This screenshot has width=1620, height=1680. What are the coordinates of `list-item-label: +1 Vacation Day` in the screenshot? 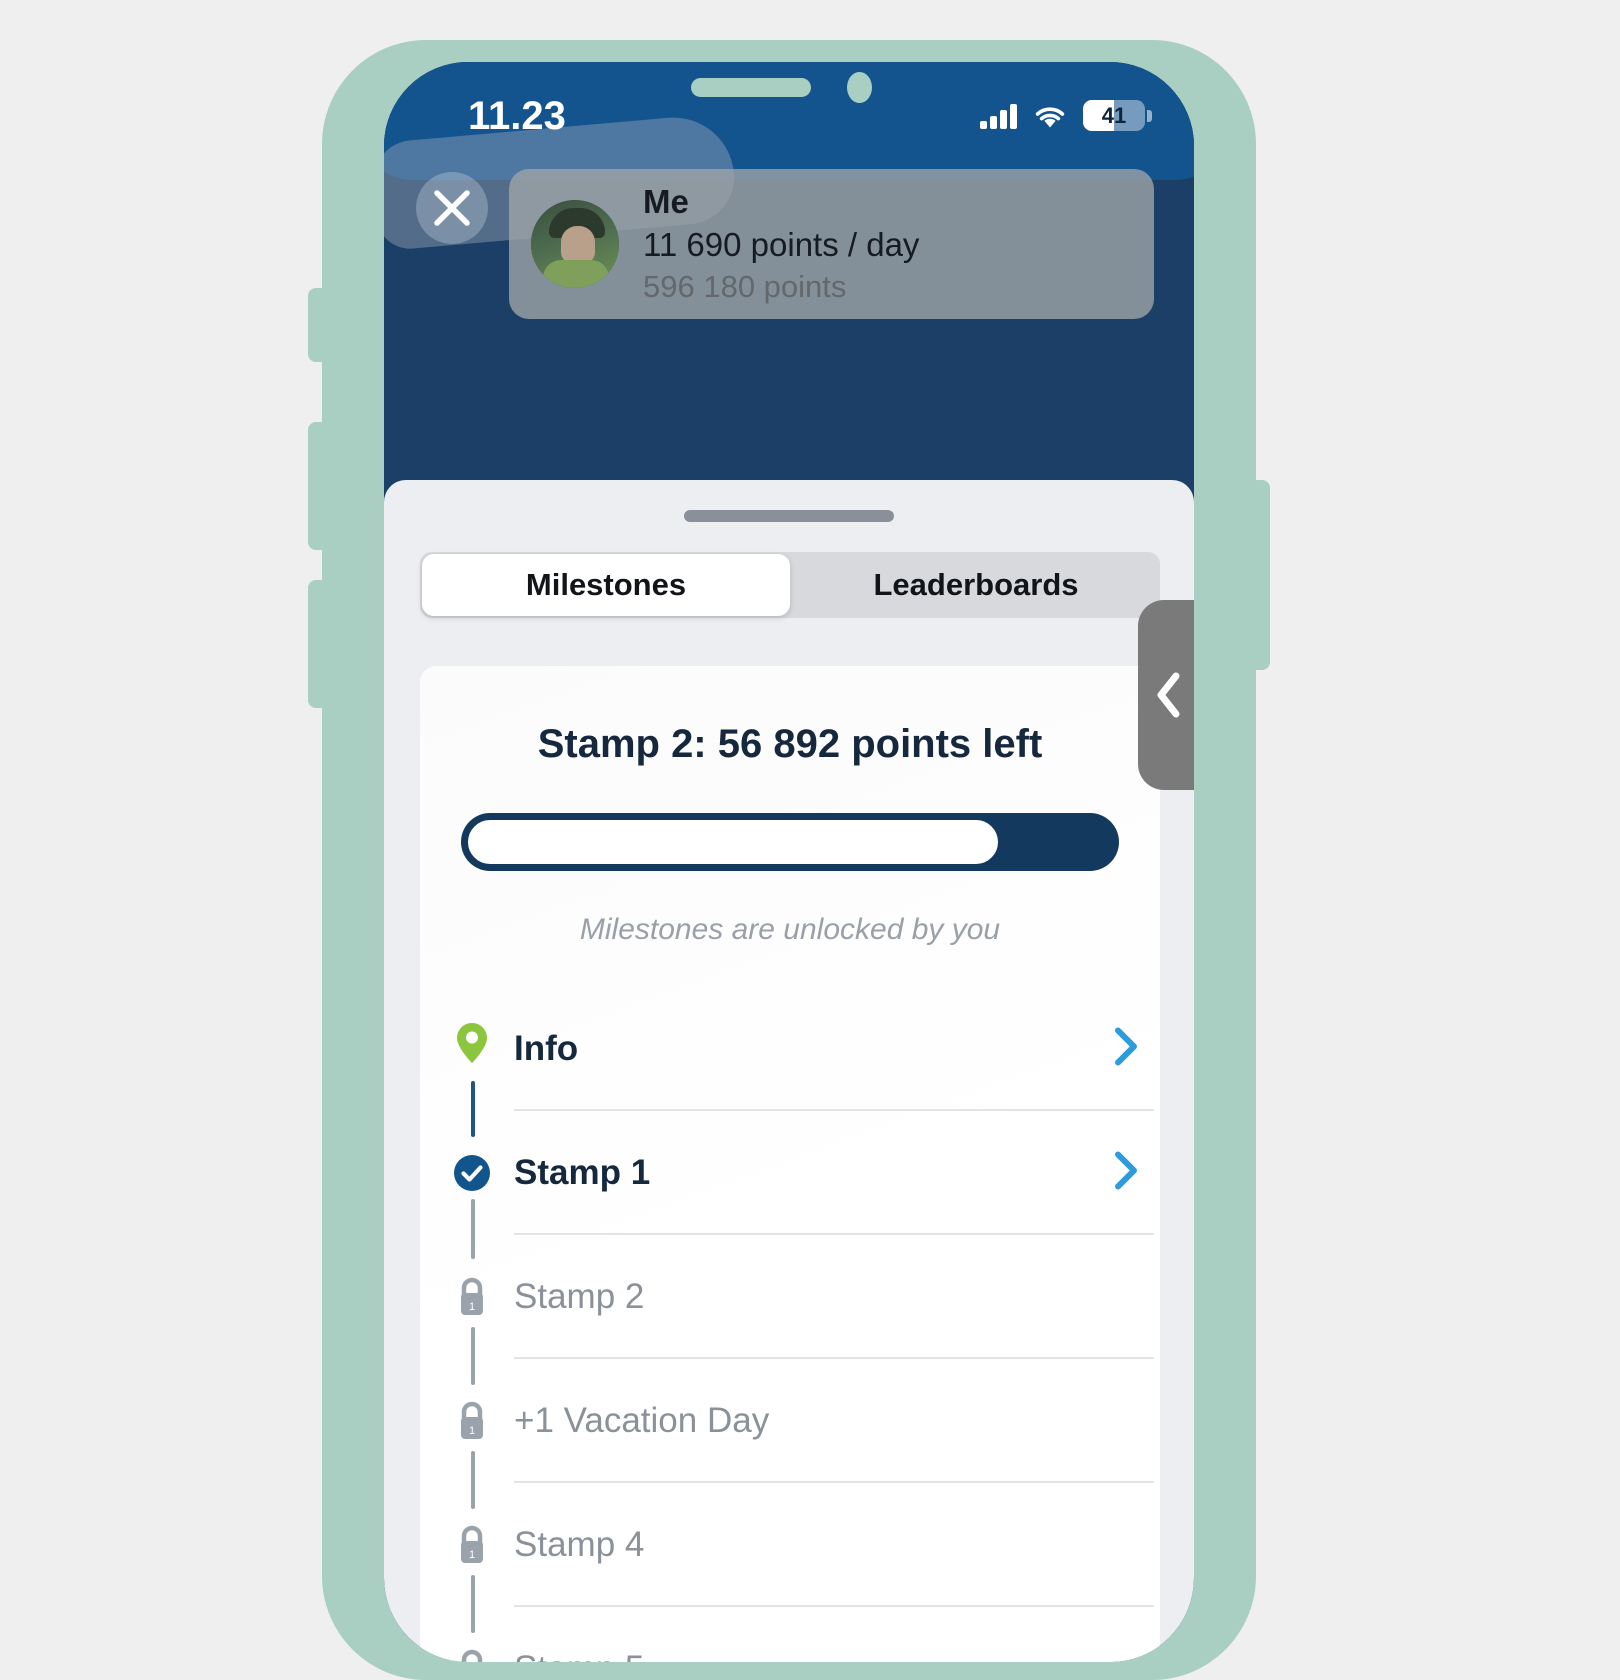 It's located at (642, 1420).